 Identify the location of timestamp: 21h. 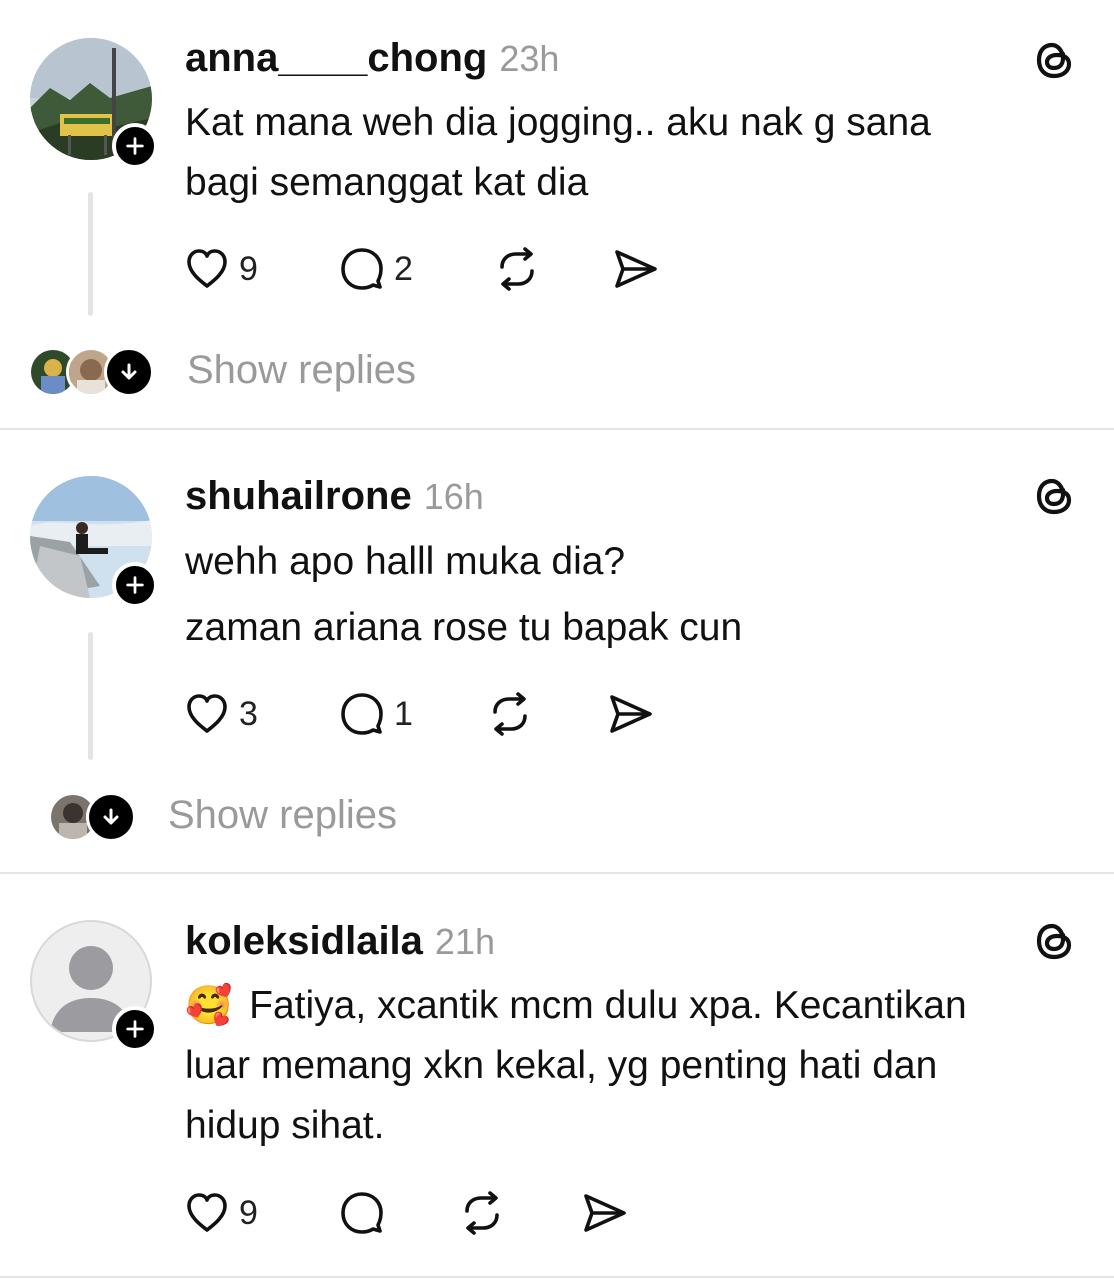
(464, 941).